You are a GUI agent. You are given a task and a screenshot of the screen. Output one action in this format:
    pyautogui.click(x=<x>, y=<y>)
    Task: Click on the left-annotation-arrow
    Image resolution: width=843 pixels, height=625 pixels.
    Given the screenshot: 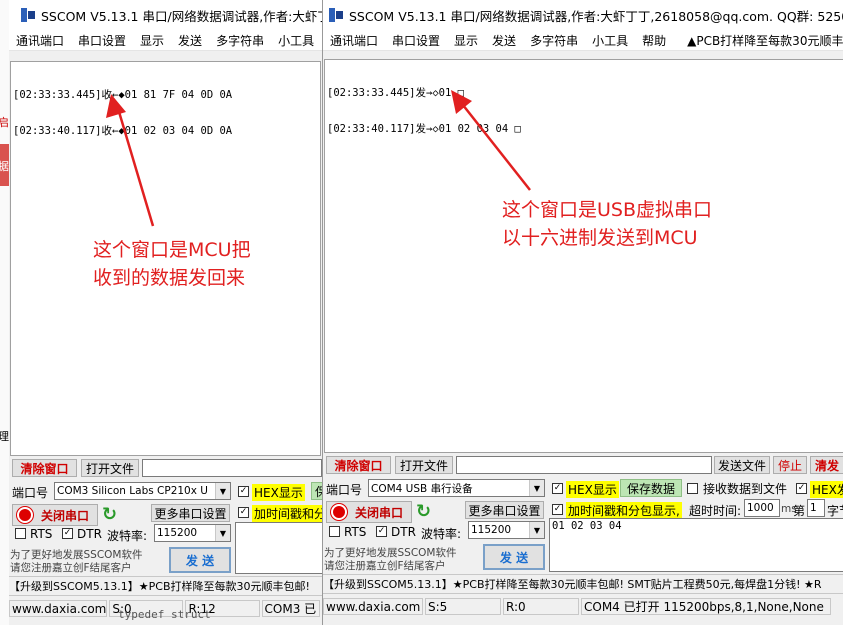 What is the action you would take?
    pyautogui.click(x=130, y=160)
    